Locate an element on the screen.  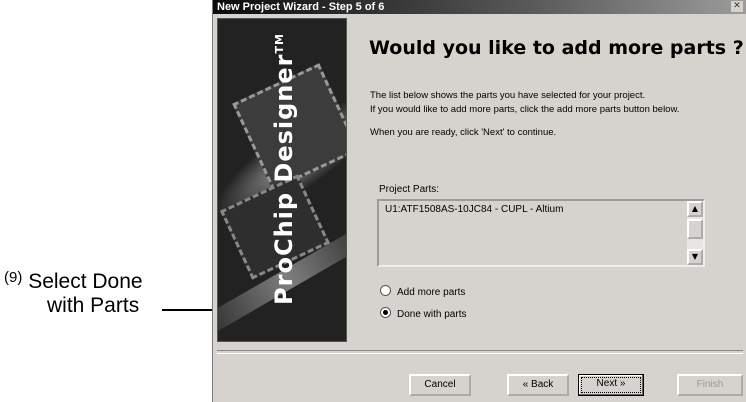
project-parts-label: Project Parts: is located at coordinates (409, 189).